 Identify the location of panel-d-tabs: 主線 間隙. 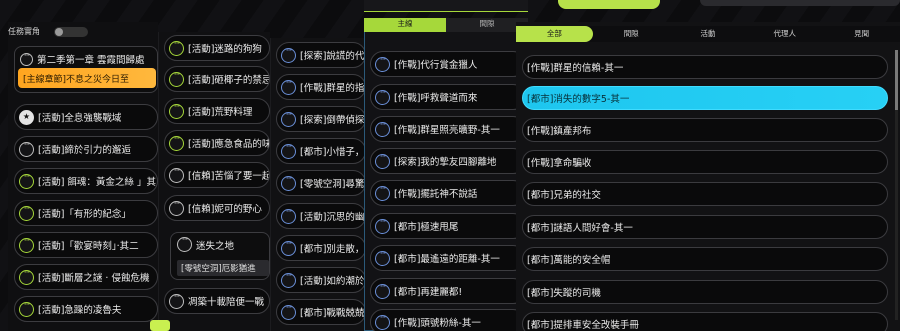
(446, 25).